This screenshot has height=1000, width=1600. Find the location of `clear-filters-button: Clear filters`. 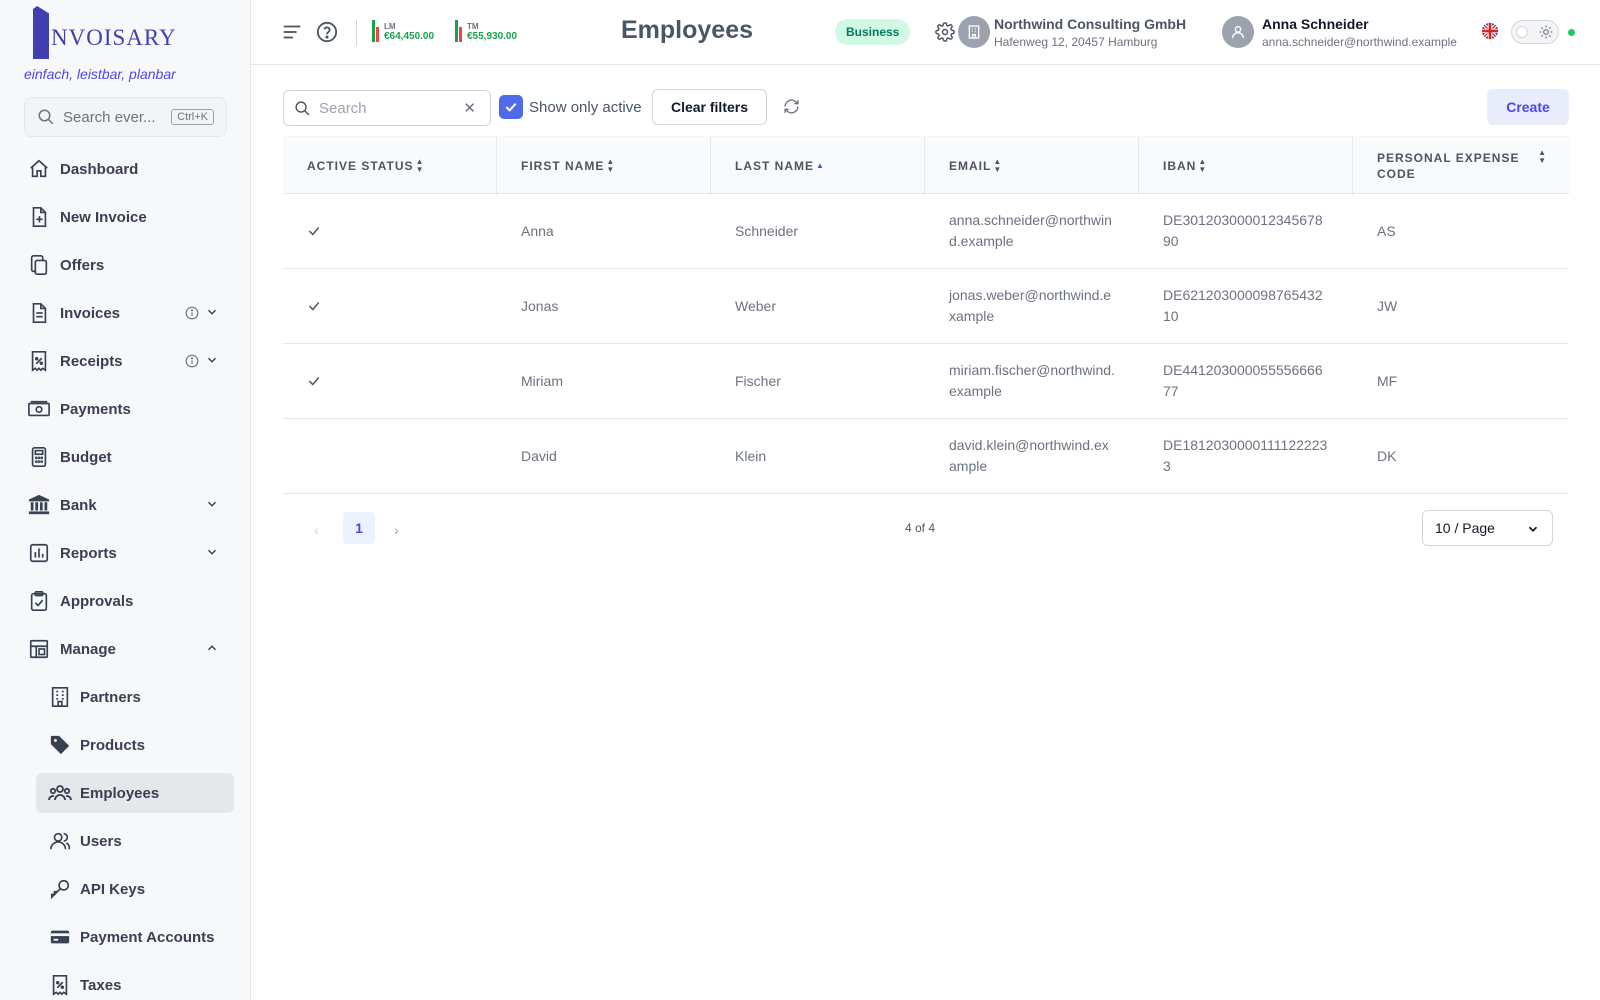

clear-filters-button: Clear filters is located at coordinates (709, 107).